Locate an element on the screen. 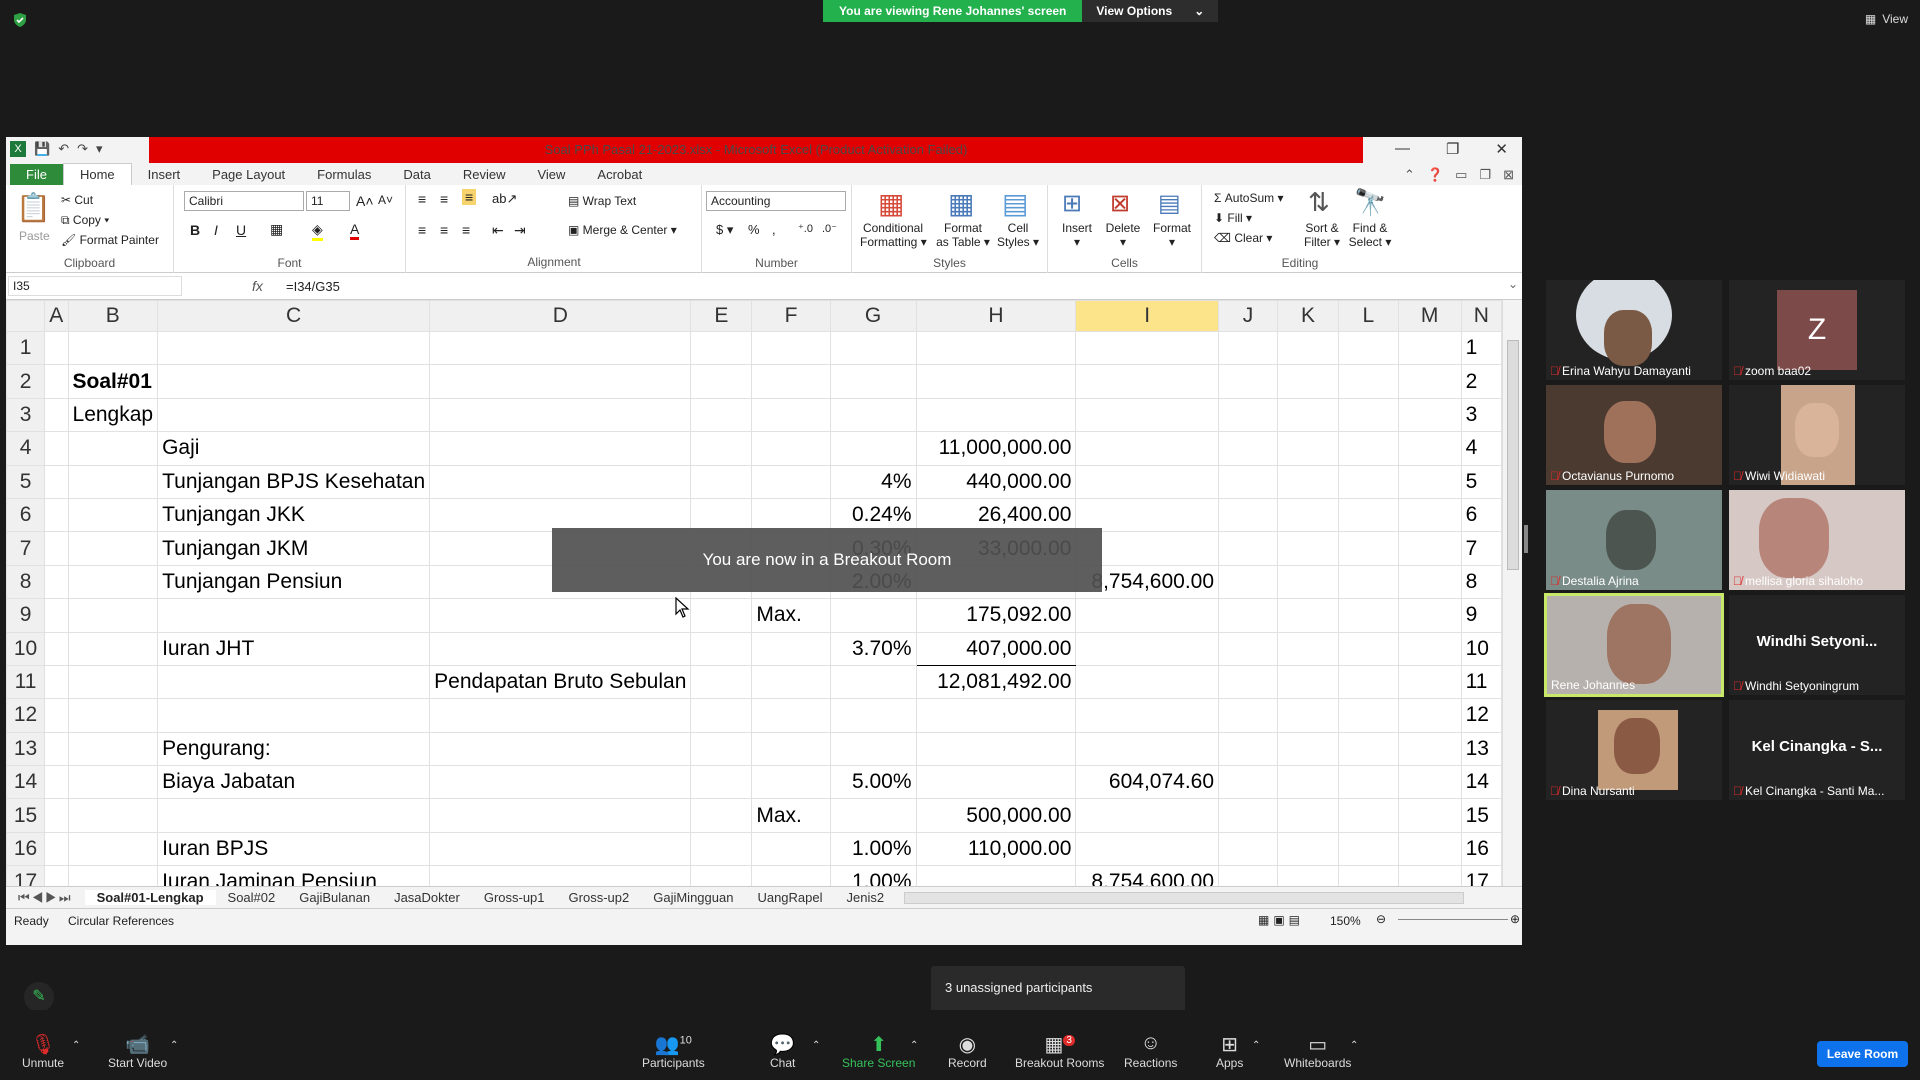  cell-i16 is located at coordinates (1147, 849).